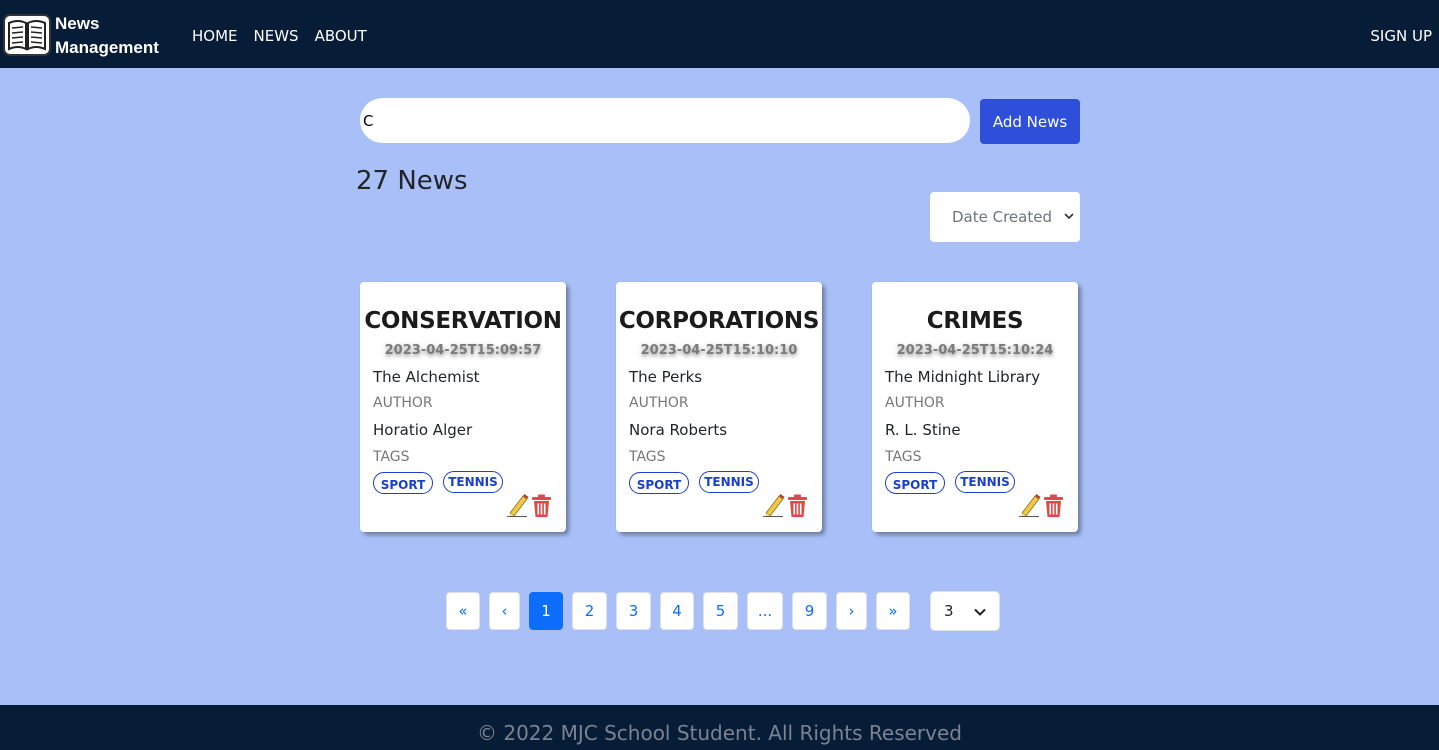 The image size is (1439, 750). I want to click on open-book-icon, so click(27, 35).